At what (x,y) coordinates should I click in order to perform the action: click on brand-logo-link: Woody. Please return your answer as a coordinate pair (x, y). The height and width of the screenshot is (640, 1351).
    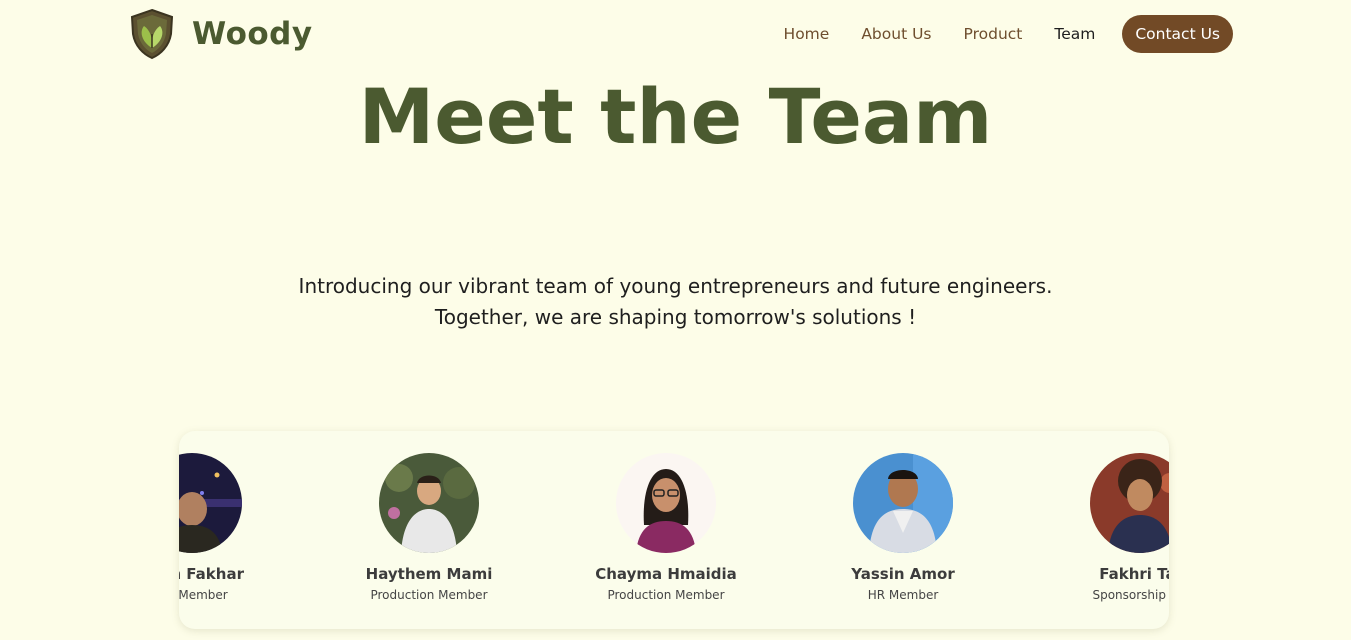
    Looking at the image, I should click on (220, 34).